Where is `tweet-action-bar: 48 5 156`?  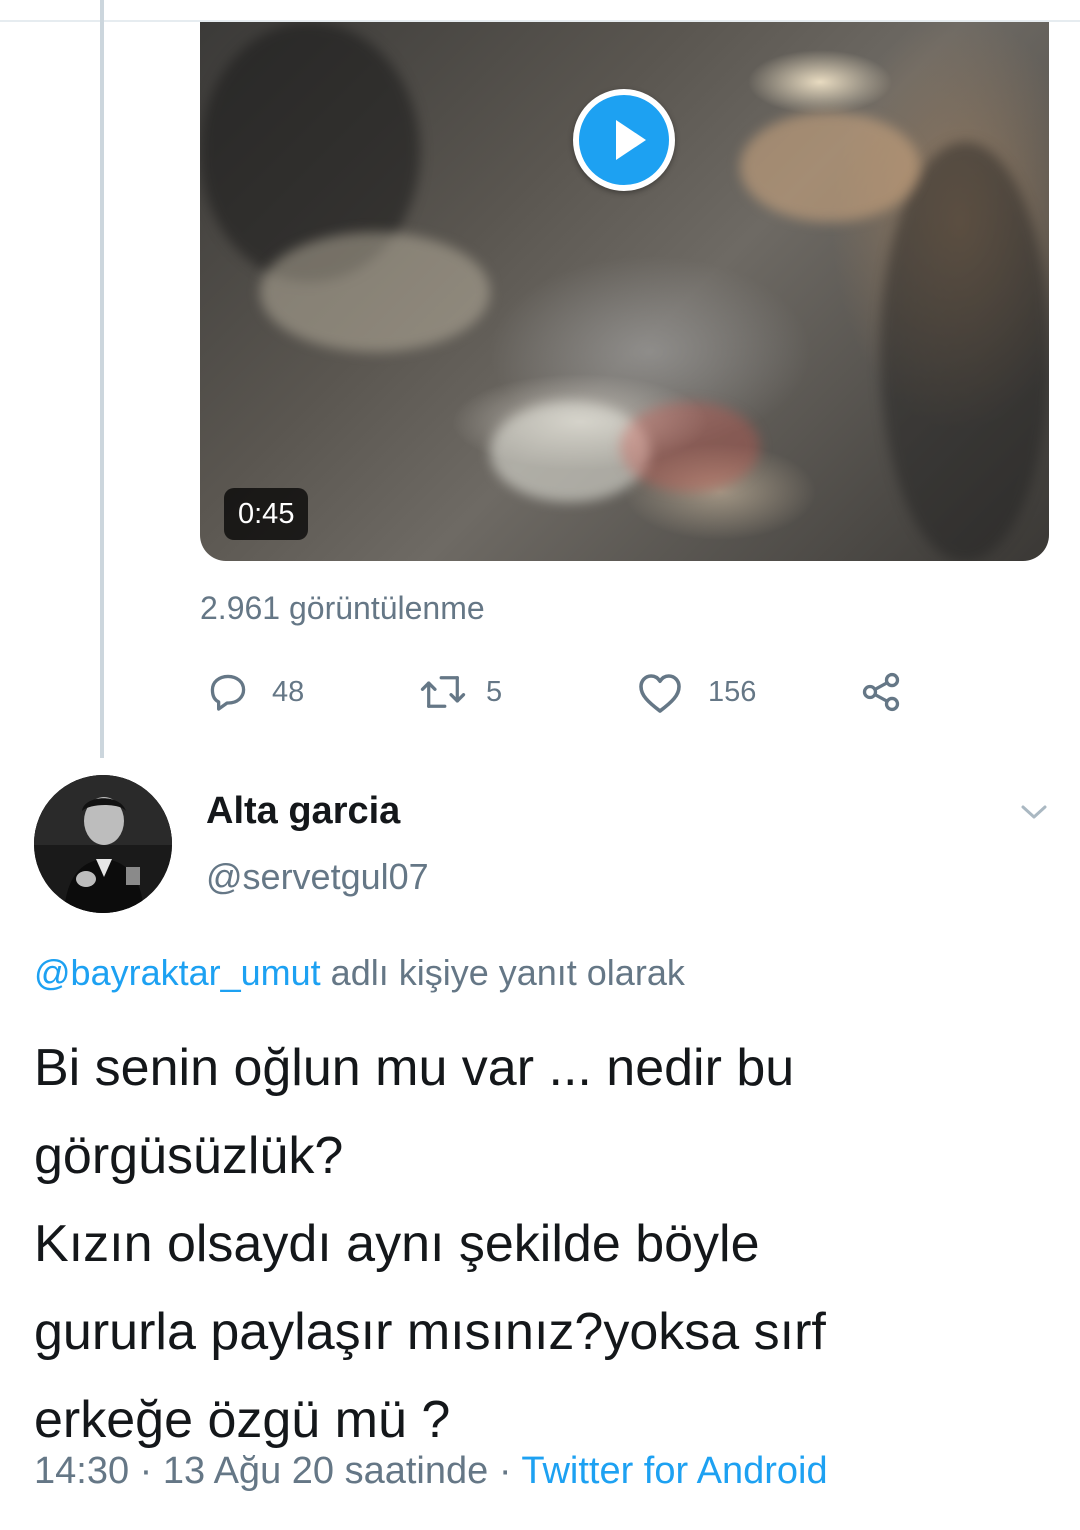 tweet-action-bar: 48 5 156 is located at coordinates (560, 692).